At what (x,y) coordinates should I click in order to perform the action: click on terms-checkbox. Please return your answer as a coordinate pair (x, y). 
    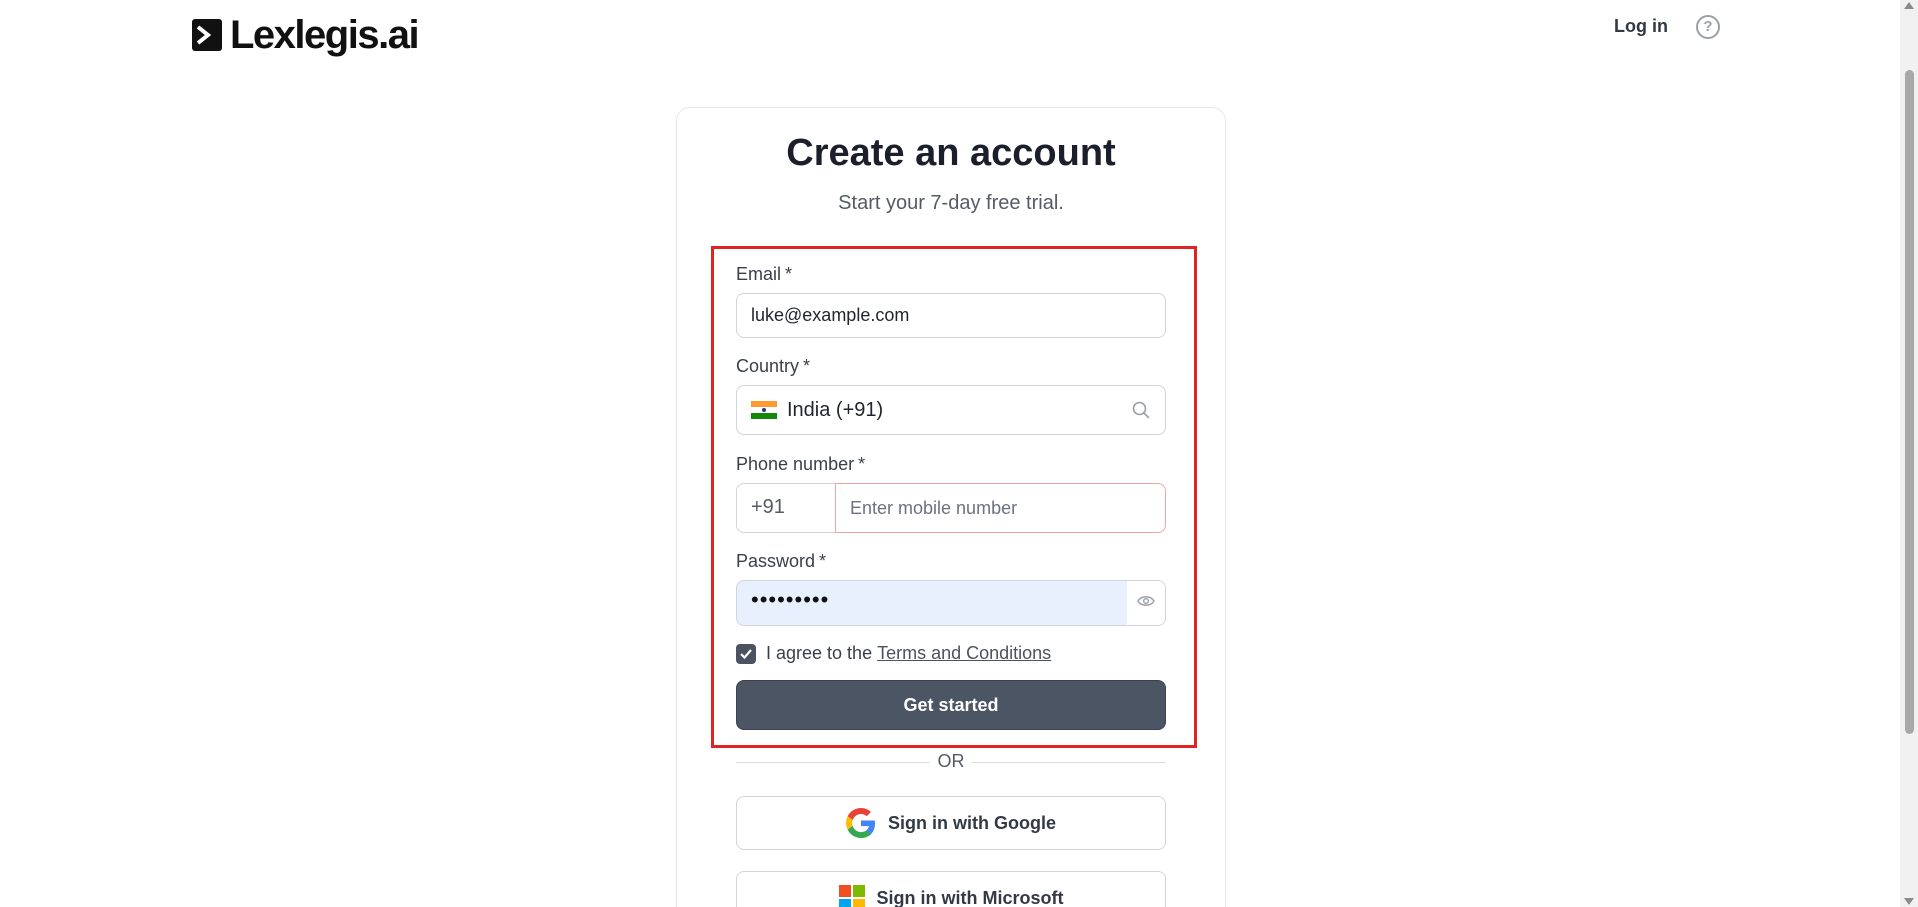
    Looking at the image, I should click on (746, 653).